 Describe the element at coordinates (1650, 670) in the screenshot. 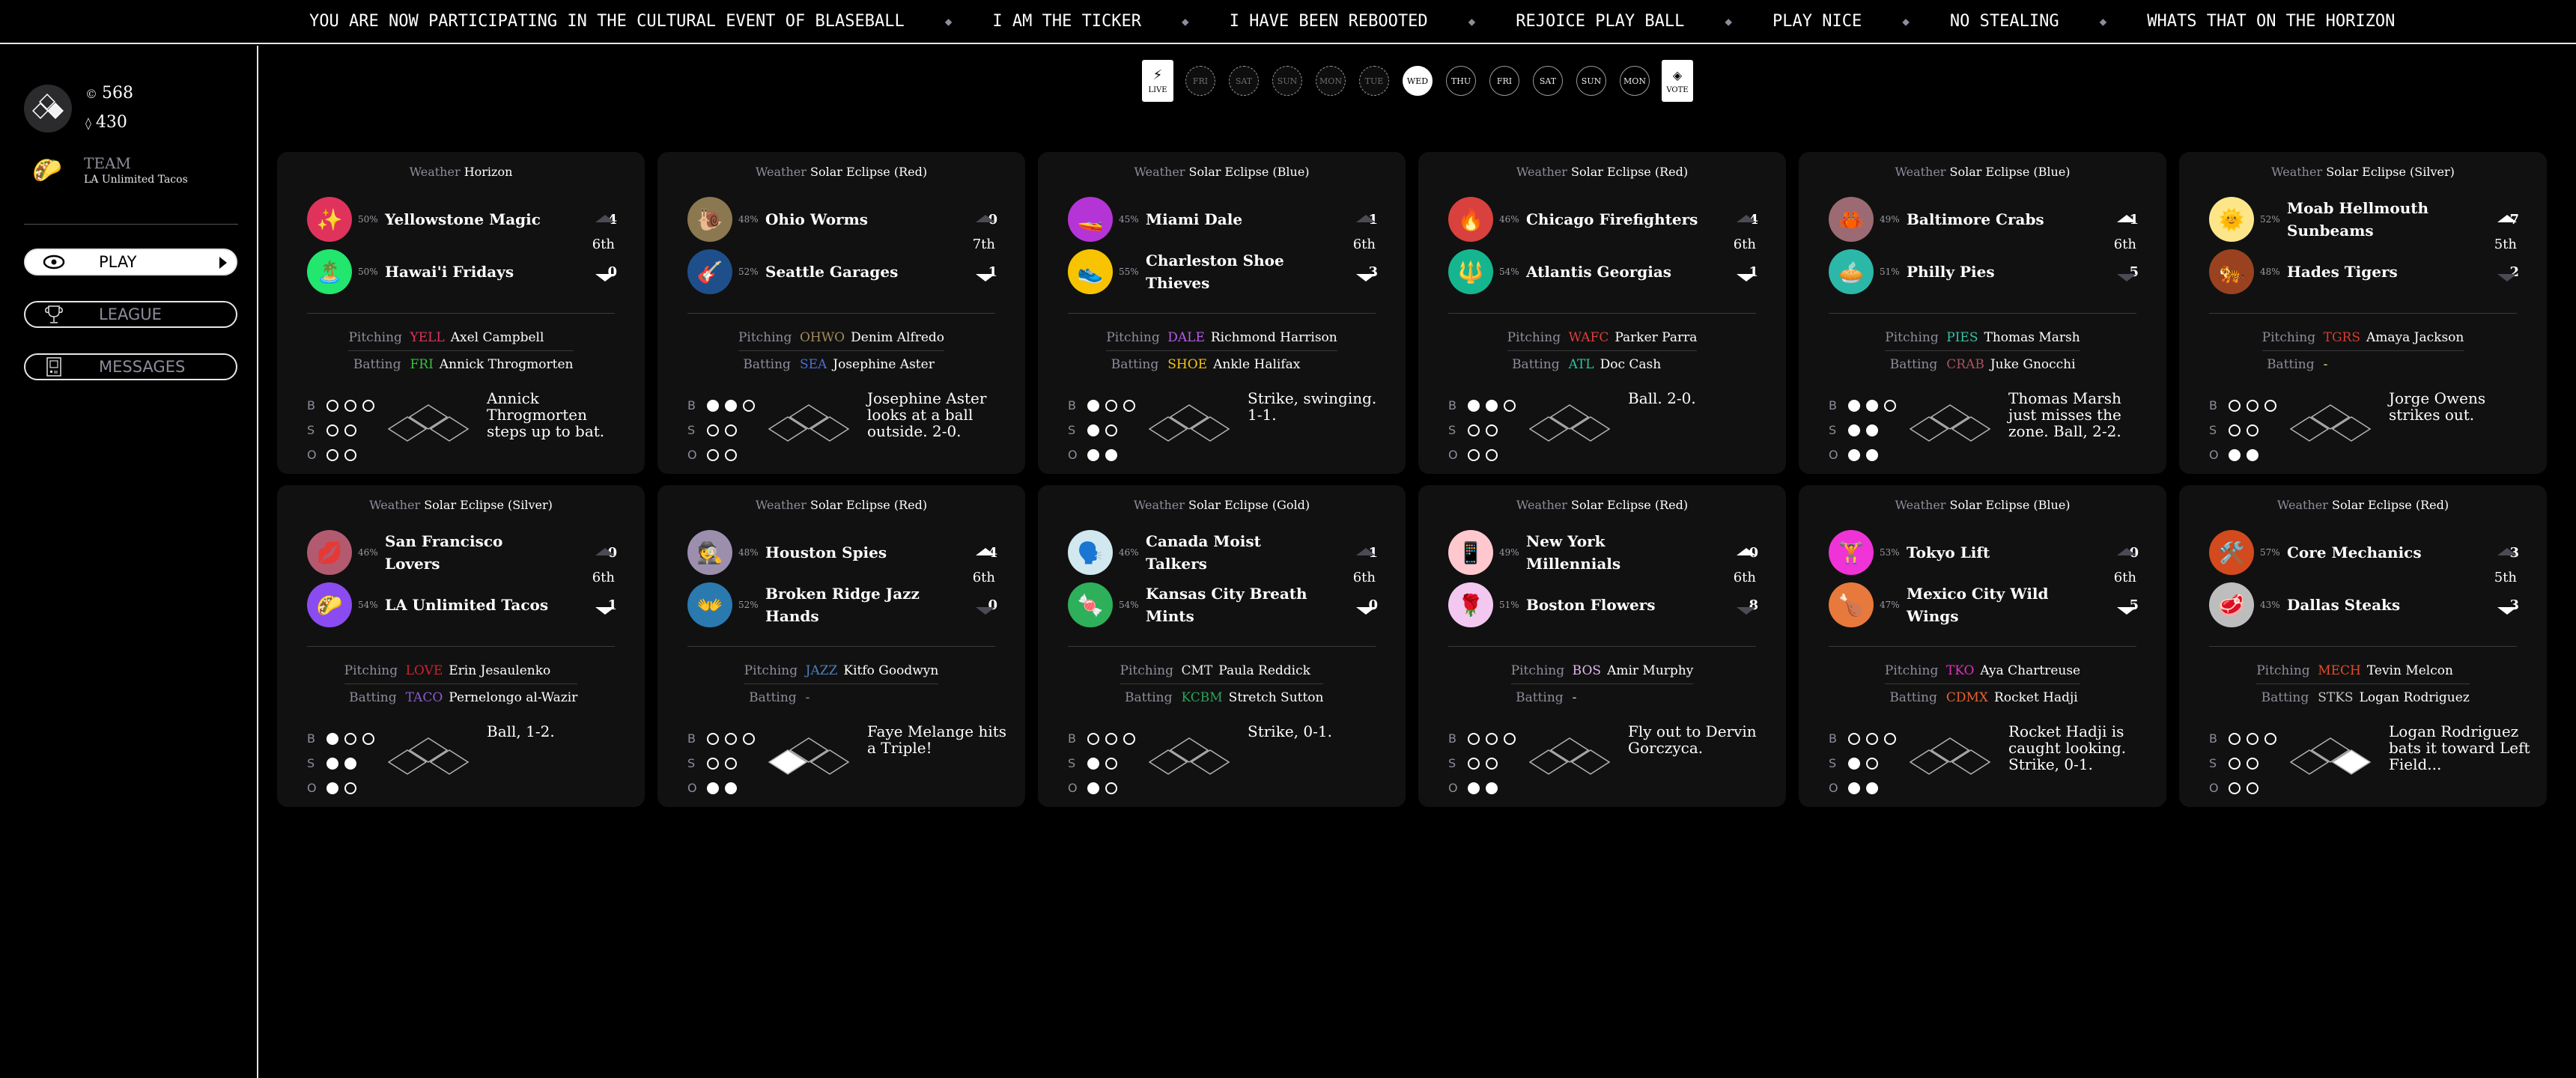

I see `pitching-player-name: Amir Murphy` at that location.